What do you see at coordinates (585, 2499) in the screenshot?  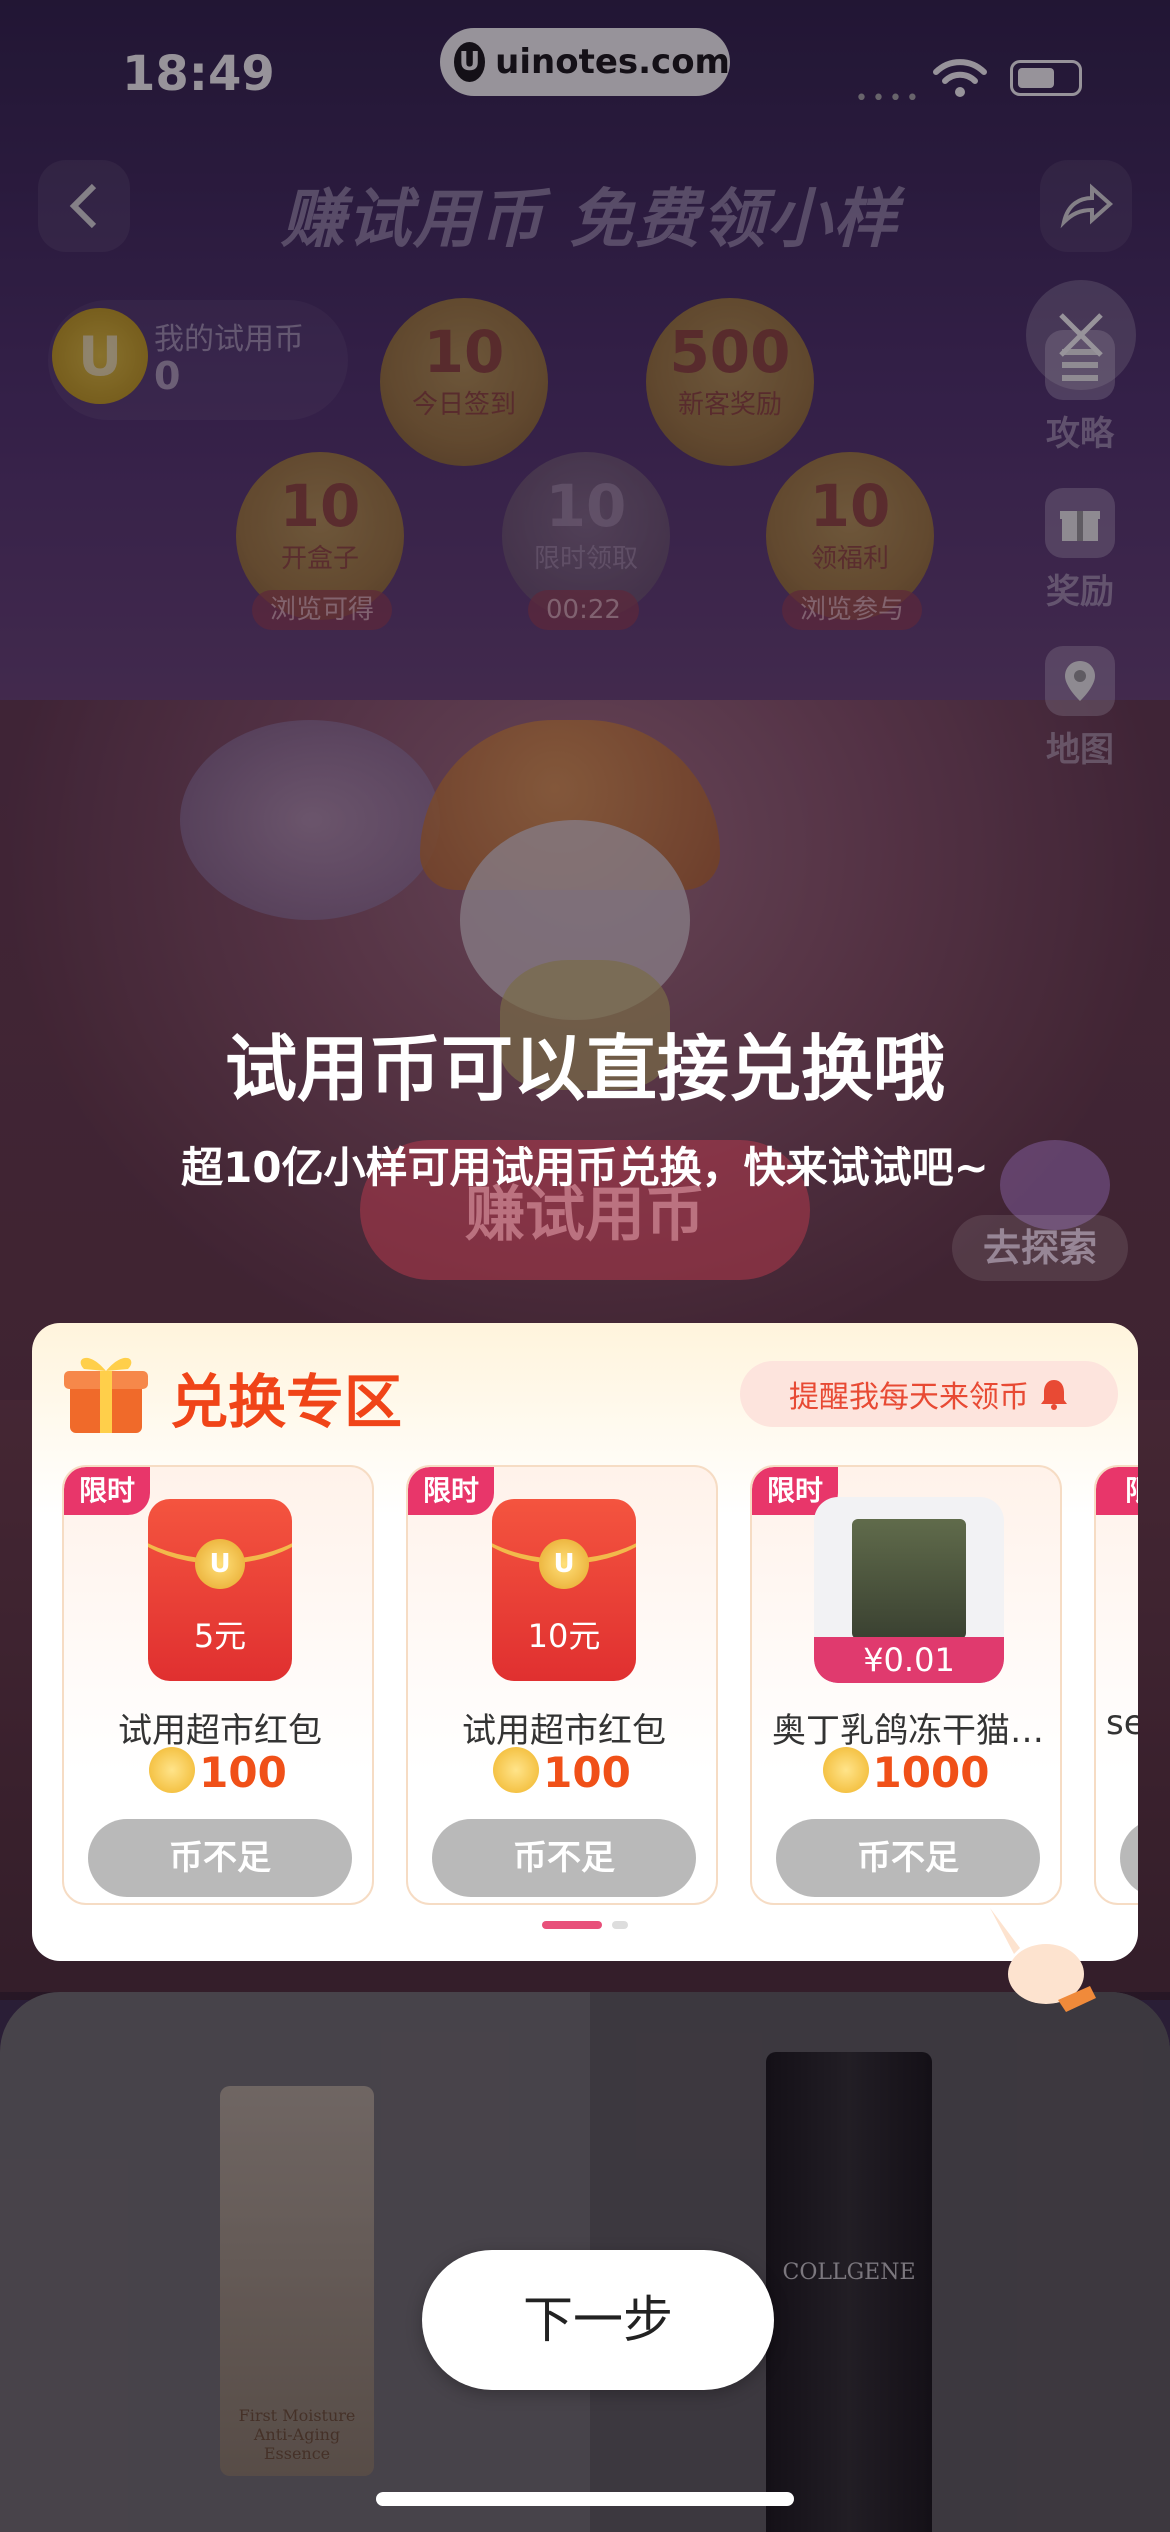 I see `home-indicator` at bounding box center [585, 2499].